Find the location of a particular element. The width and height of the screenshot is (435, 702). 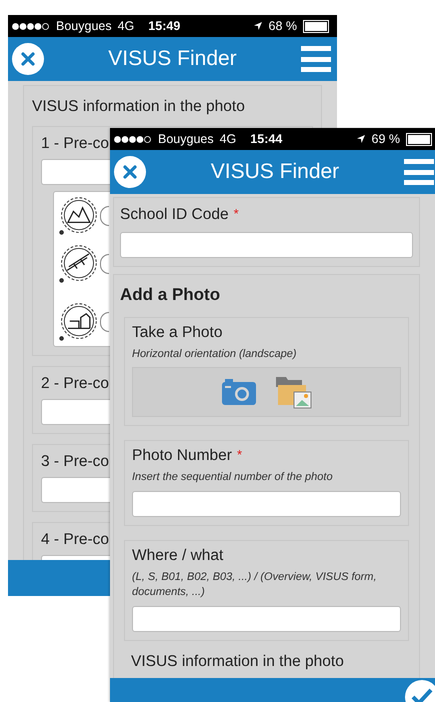

checkmark-icon is located at coordinates (422, 695).